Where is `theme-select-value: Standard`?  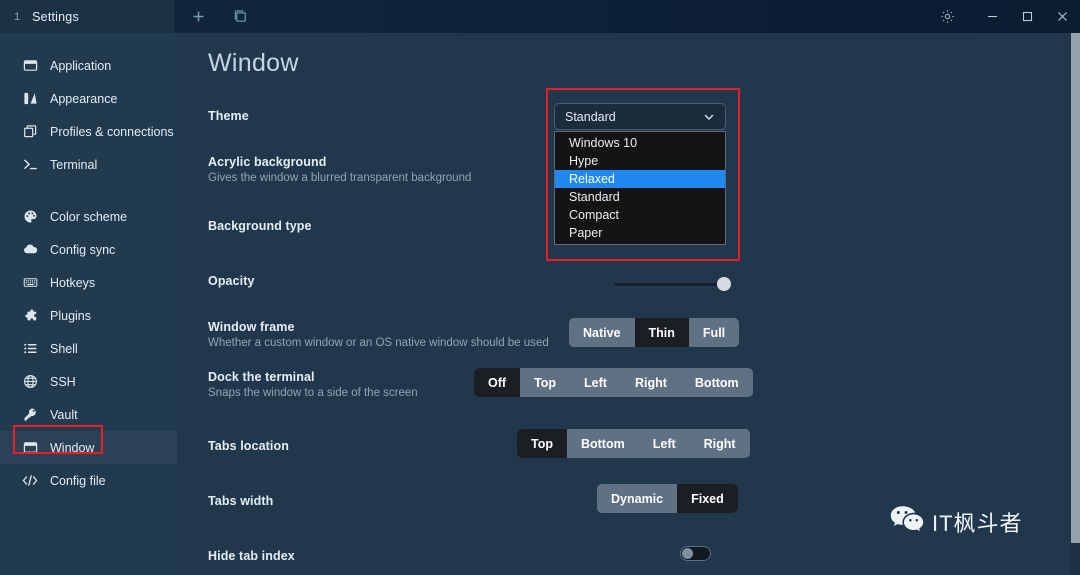
theme-select-value: Standard is located at coordinates (590, 116).